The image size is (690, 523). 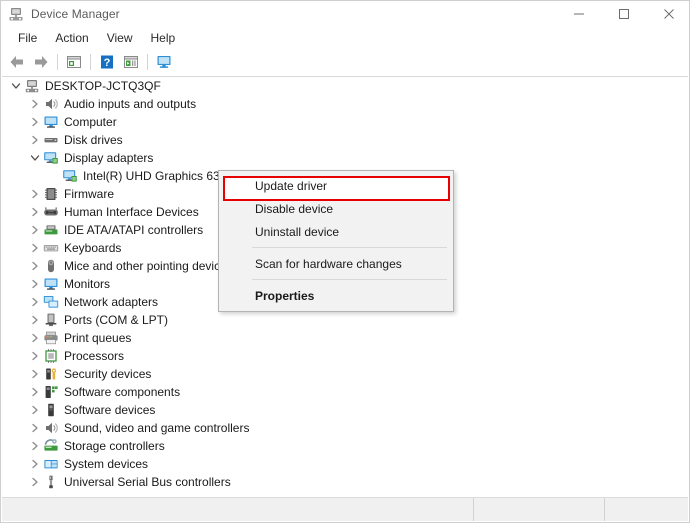 What do you see at coordinates (345, 140) in the screenshot?
I see `tree-item: Disk drives` at bounding box center [345, 140].